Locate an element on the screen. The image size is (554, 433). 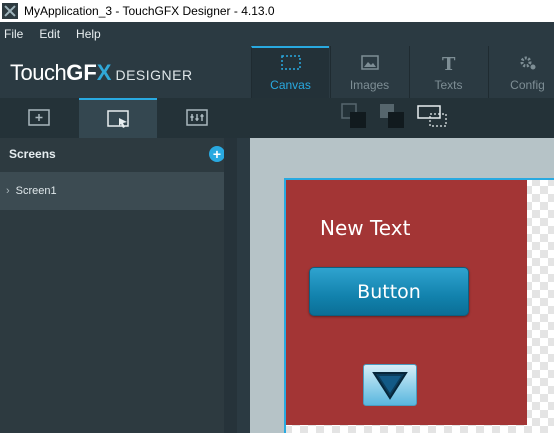
menu-edit: Edit is located at coordinates (49, 34).